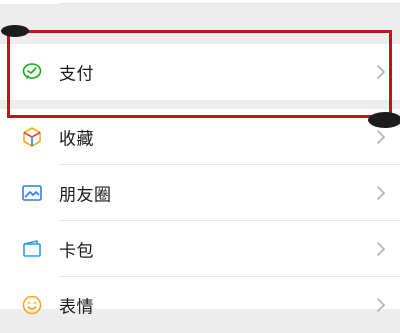 This screenshot has width=400, height=333. What do you see at coordinates (32, 137) in the screenshot?
I see `favorites-cube-icon` at bounding box center [32, 137].